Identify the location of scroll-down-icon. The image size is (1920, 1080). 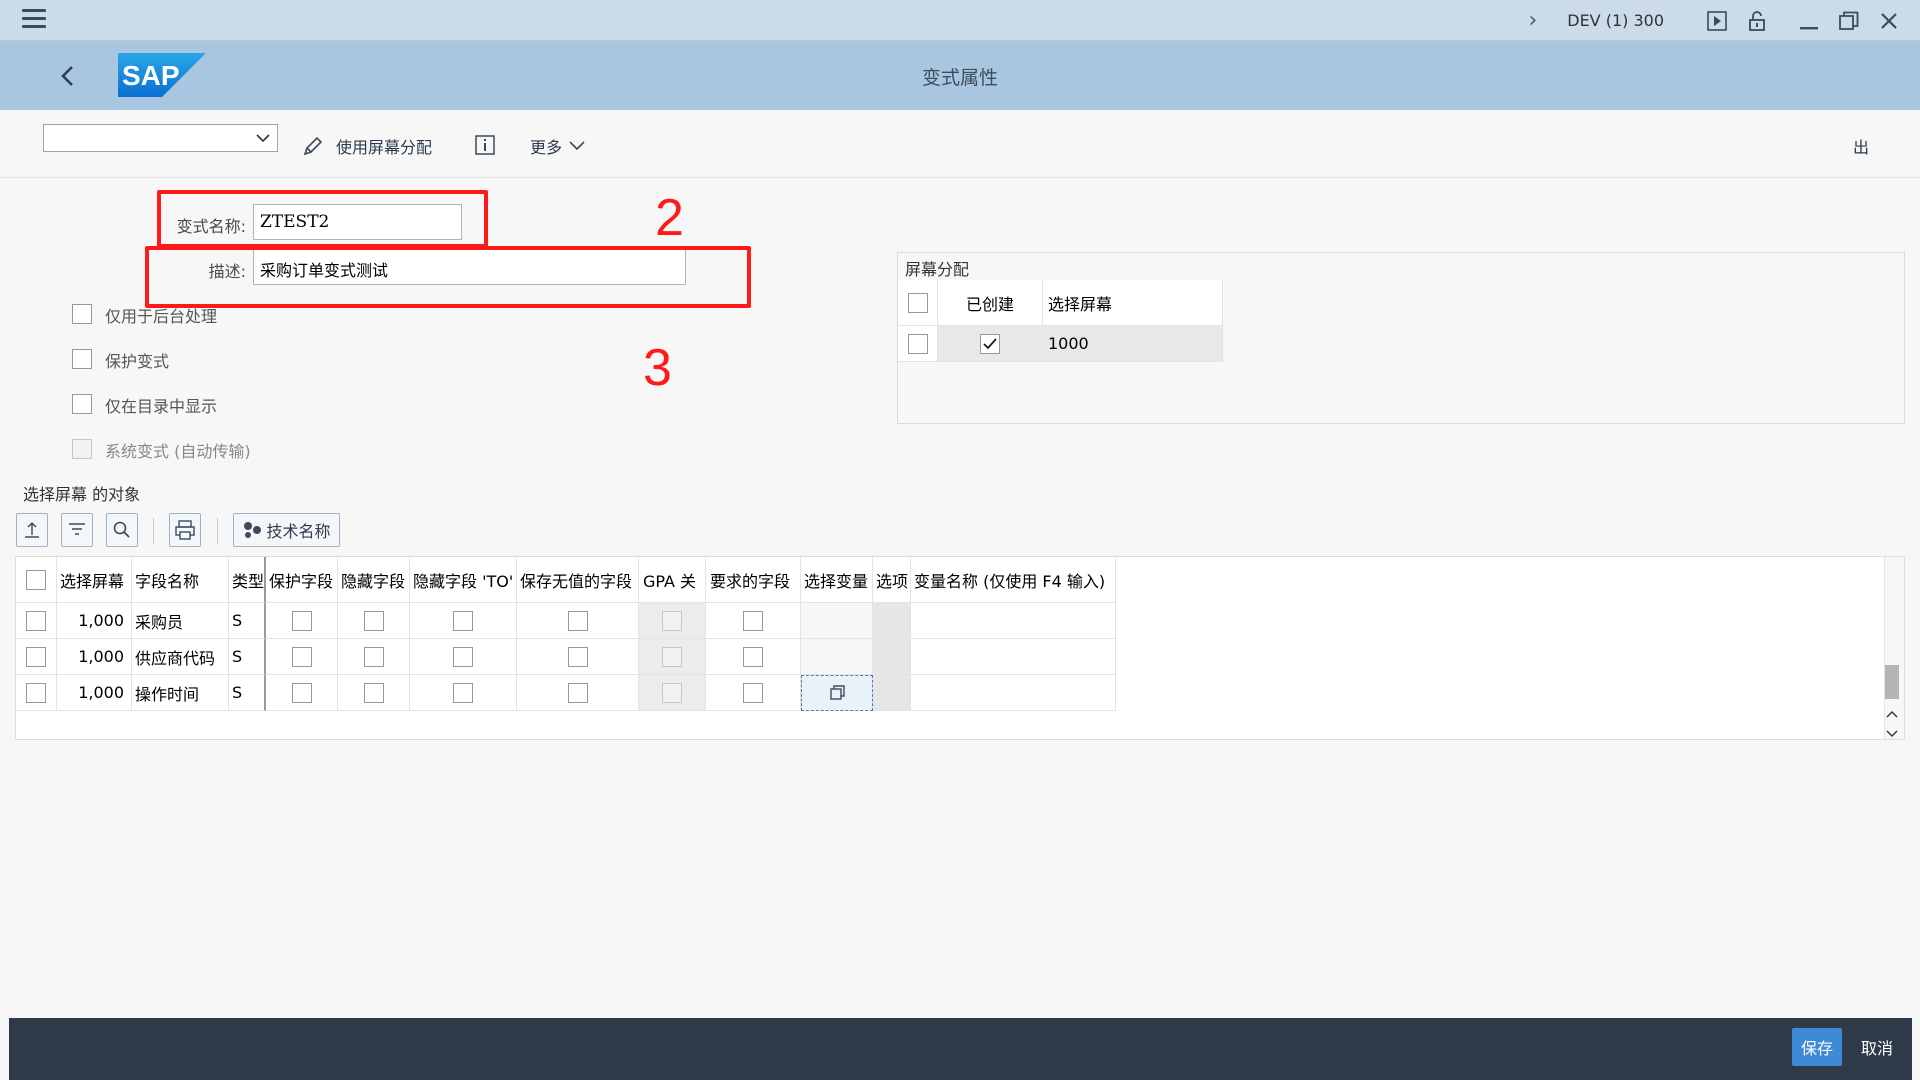
(1892, 733).